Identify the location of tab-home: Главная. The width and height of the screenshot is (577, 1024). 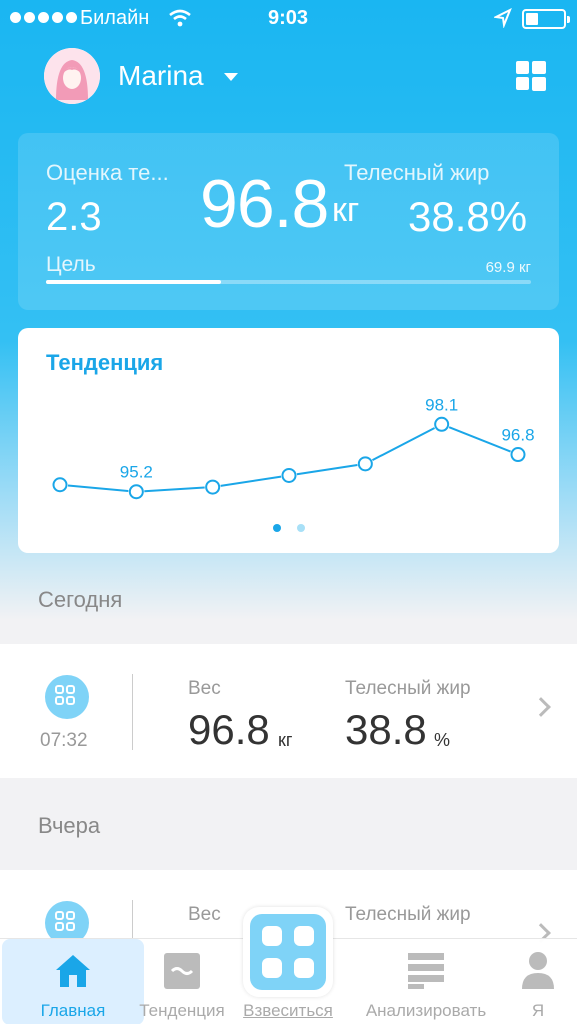
(73, 981).